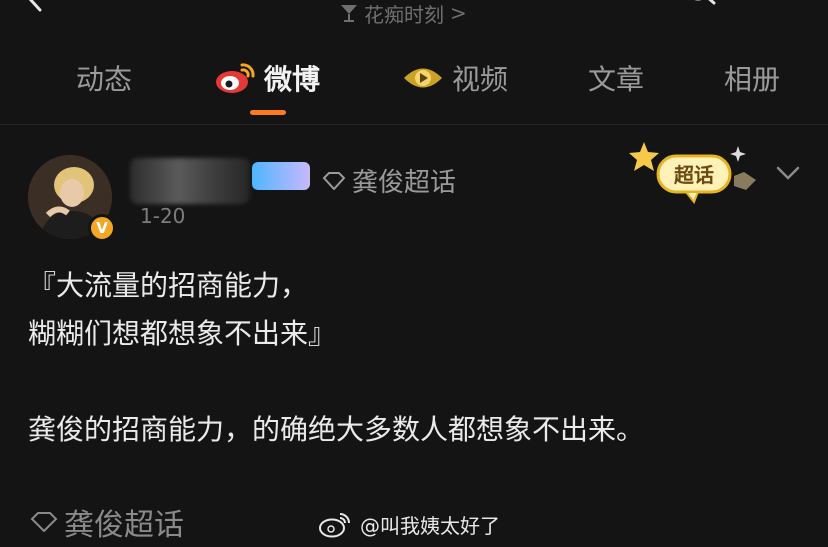 This screenshot has width=828, height=547. What do you see at coordinates (423, 78) in the screenshot?
I see `video-eye-icon` at bounding box center [423, 78].